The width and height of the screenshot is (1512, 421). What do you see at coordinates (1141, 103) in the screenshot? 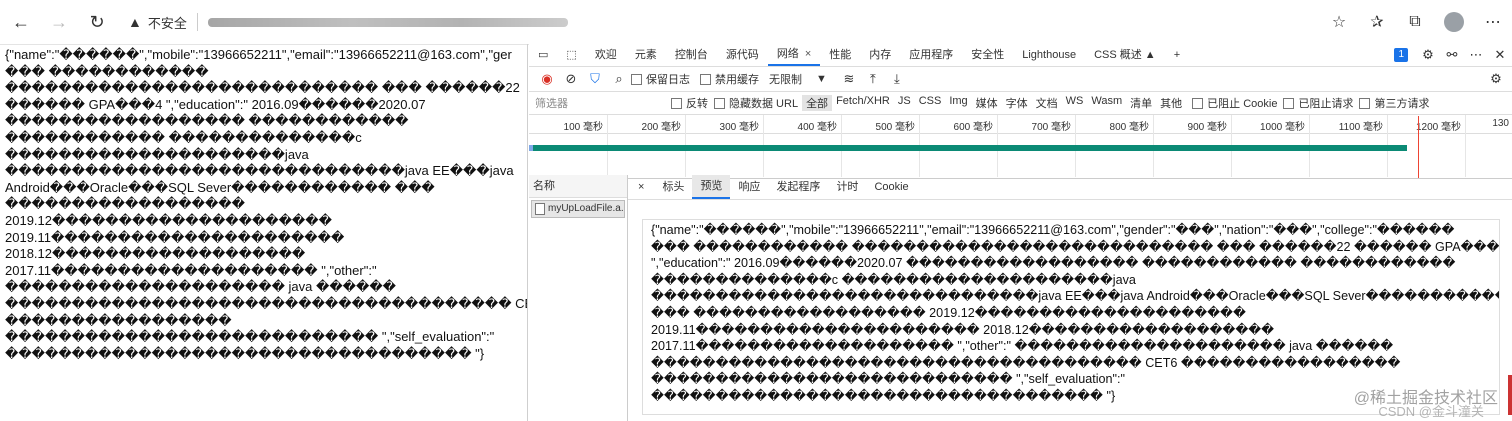
I see `filter-type-10: 清单` at bounding box center [1141, 103].